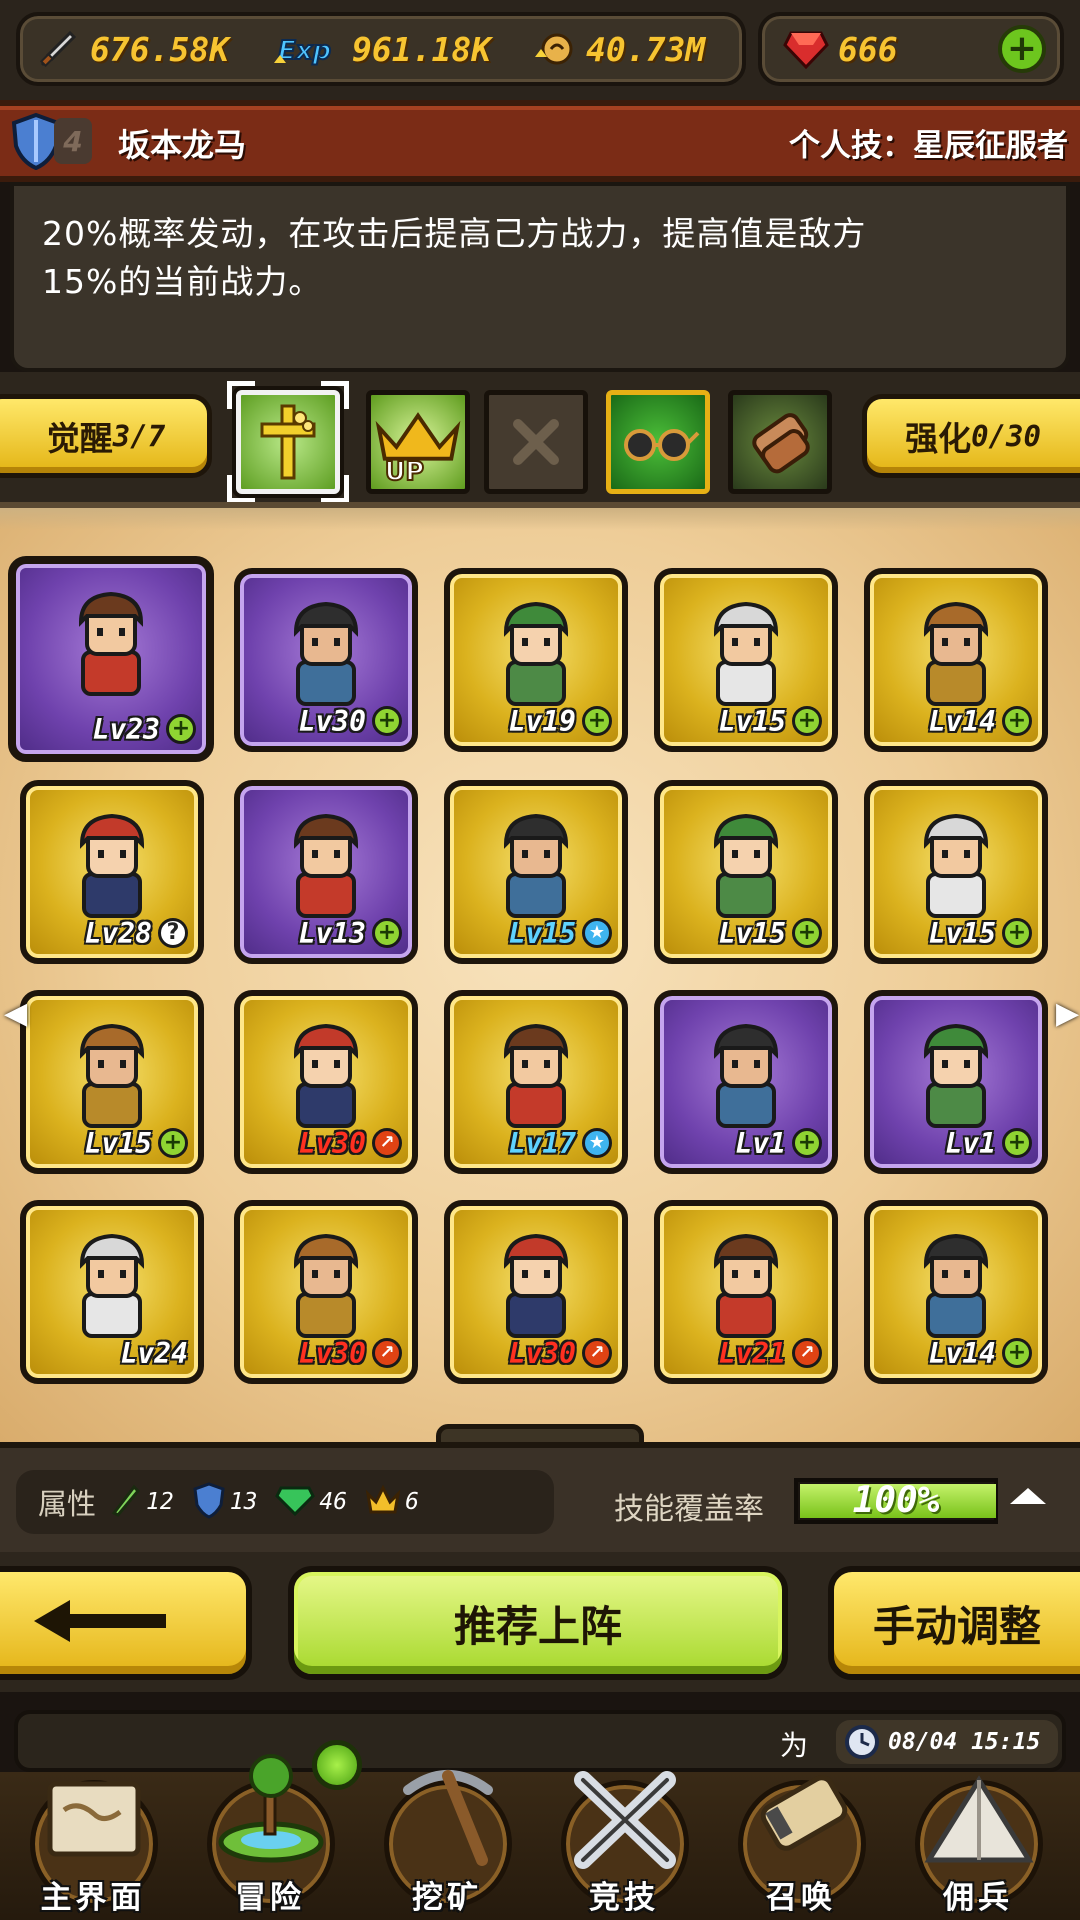 This screenshot has width=1080, height=1920. What do you see at coordinates (392, 1502) in the screenshot?
I see `attr-crown: 6` at bounding box center [392, 1502].